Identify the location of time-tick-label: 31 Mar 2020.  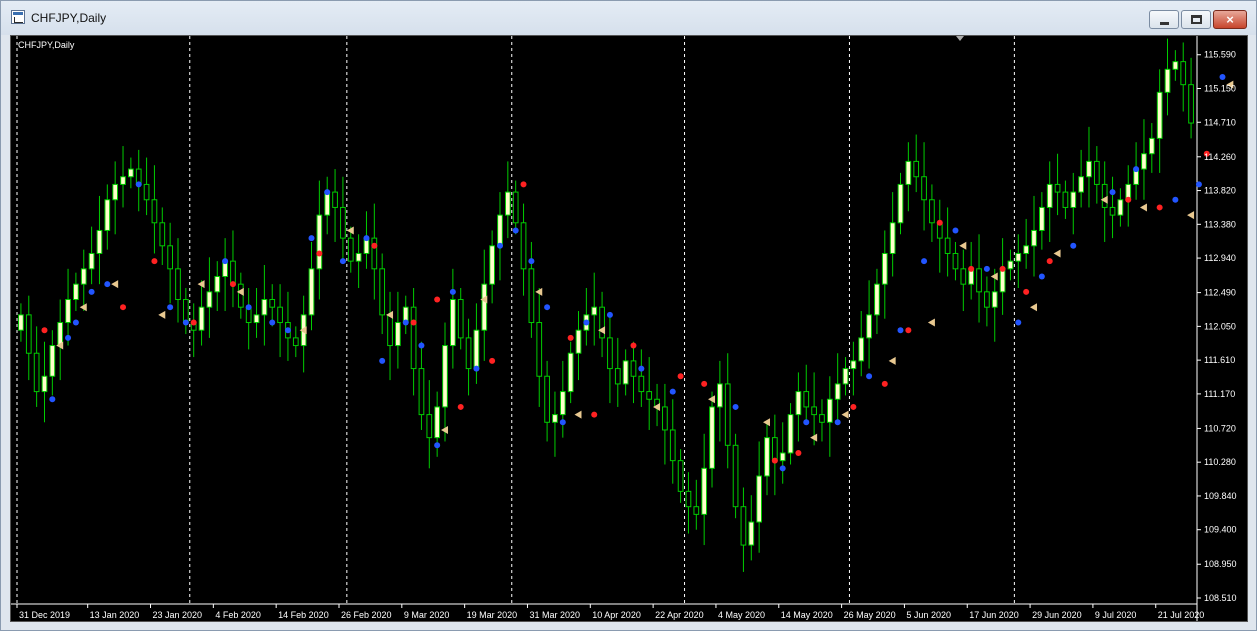
(554, 615).